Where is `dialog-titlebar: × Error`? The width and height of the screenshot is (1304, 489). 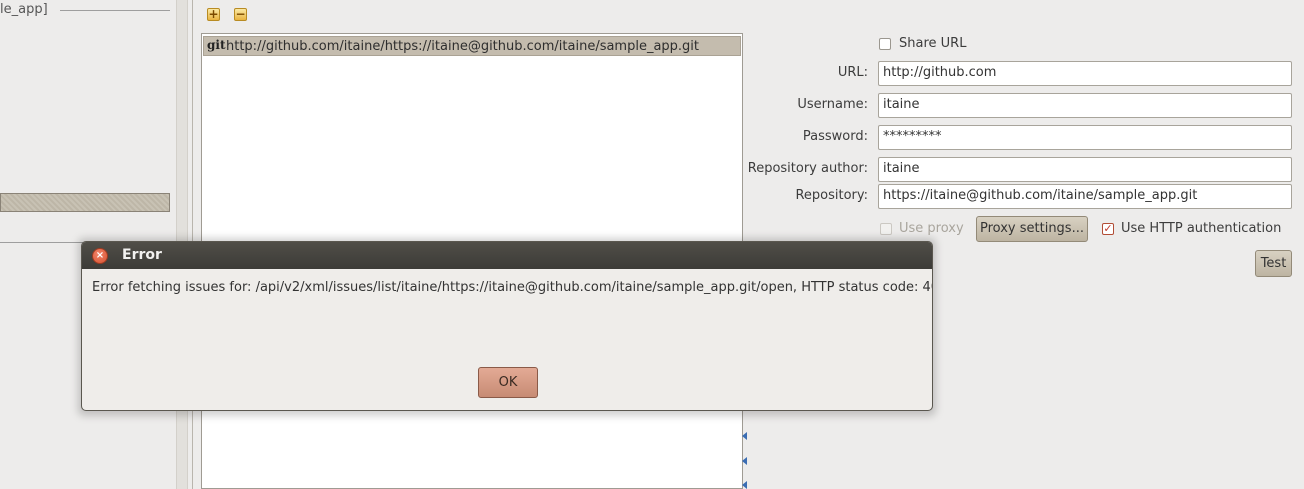 dialog-titlebar: × Error is located at coordinates (507, 255).